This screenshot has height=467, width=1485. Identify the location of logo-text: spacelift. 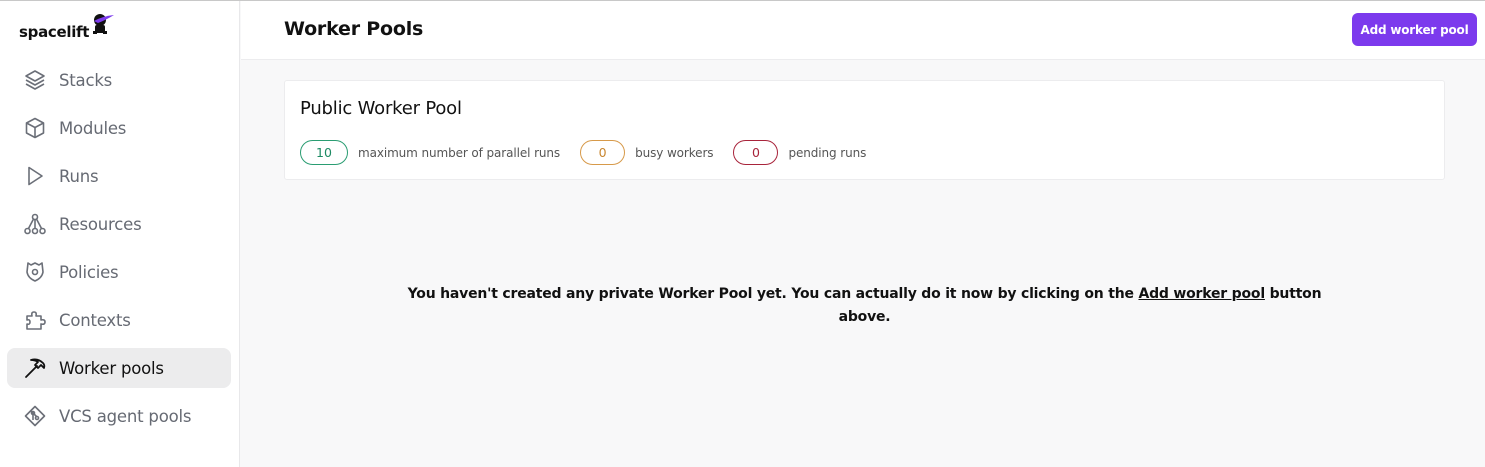
(54, 32).